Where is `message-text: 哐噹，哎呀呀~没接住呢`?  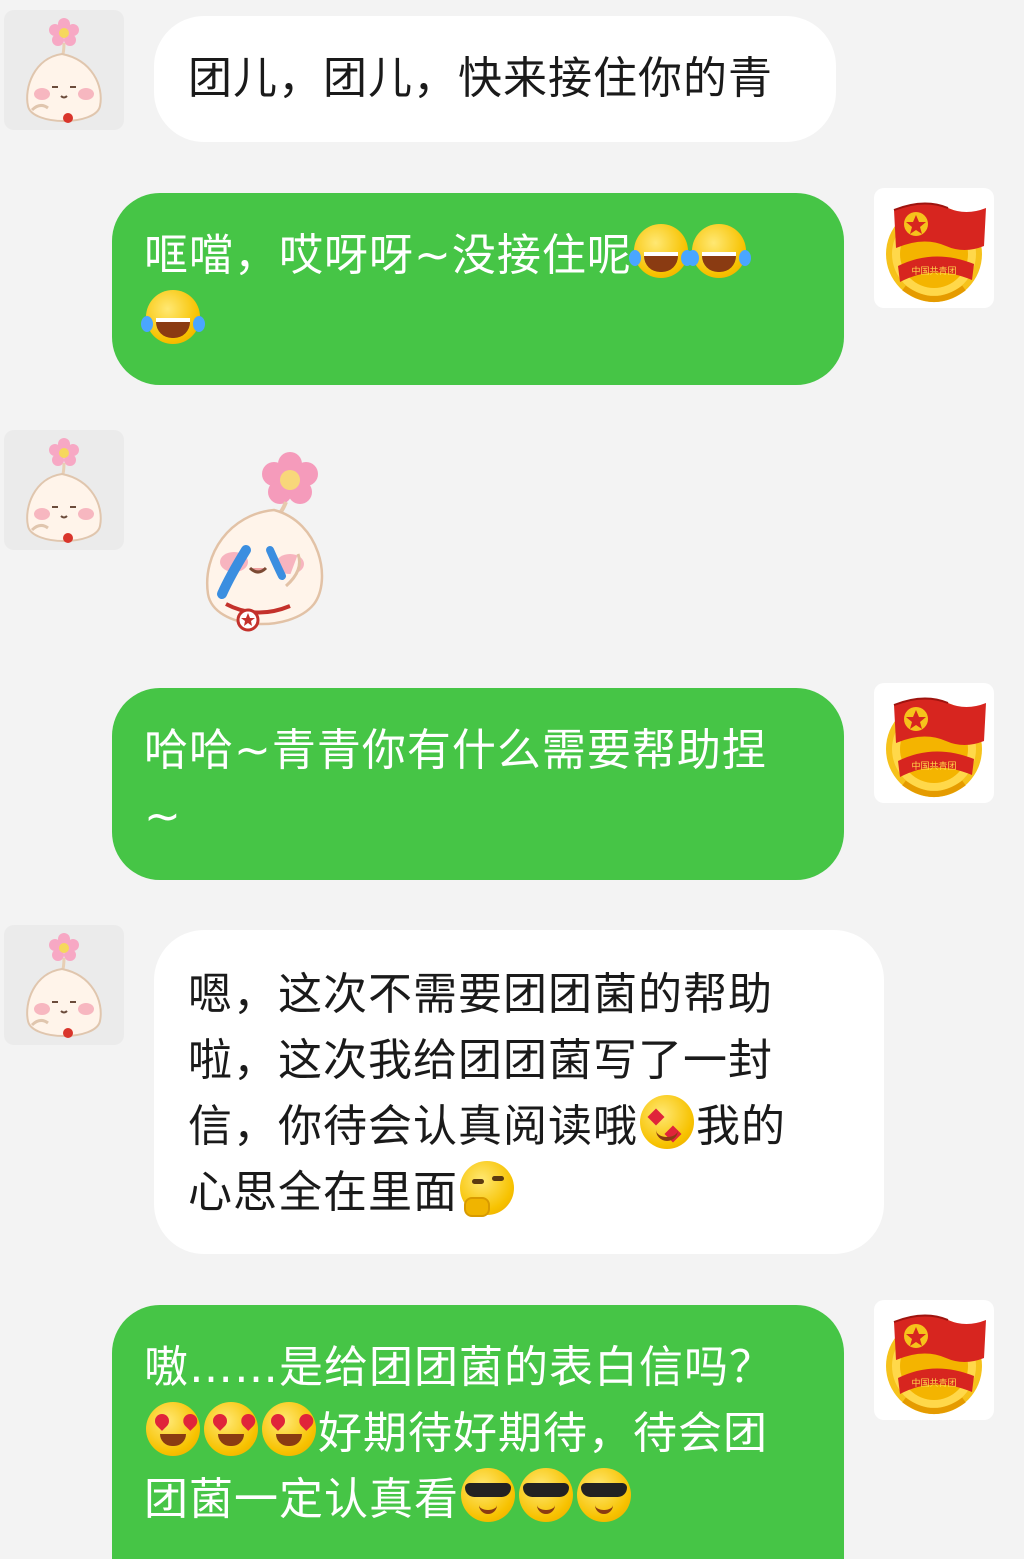
message-text: 哐噹，哎呀呀~没接住呢 is located at coordinates (388, 255).